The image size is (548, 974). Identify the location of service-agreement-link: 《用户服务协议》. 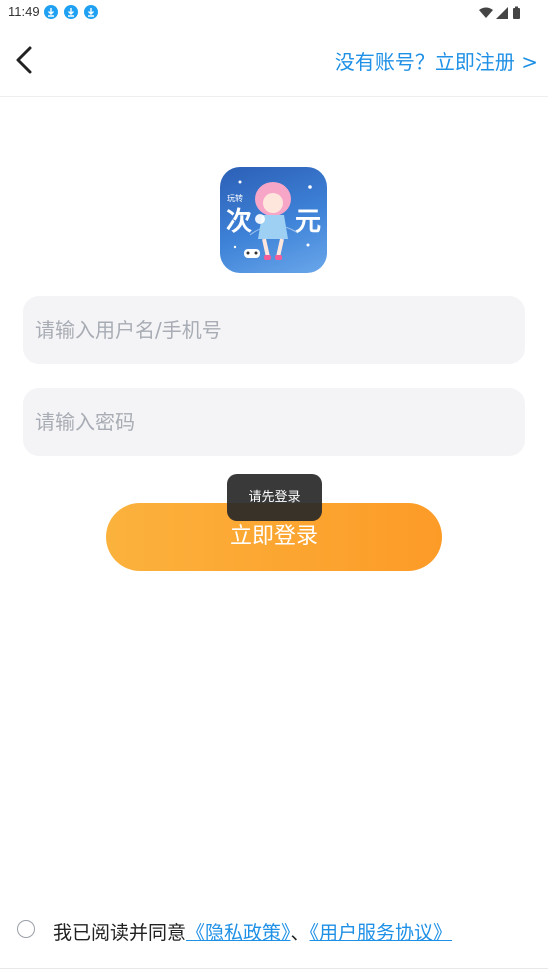
(381, 933).